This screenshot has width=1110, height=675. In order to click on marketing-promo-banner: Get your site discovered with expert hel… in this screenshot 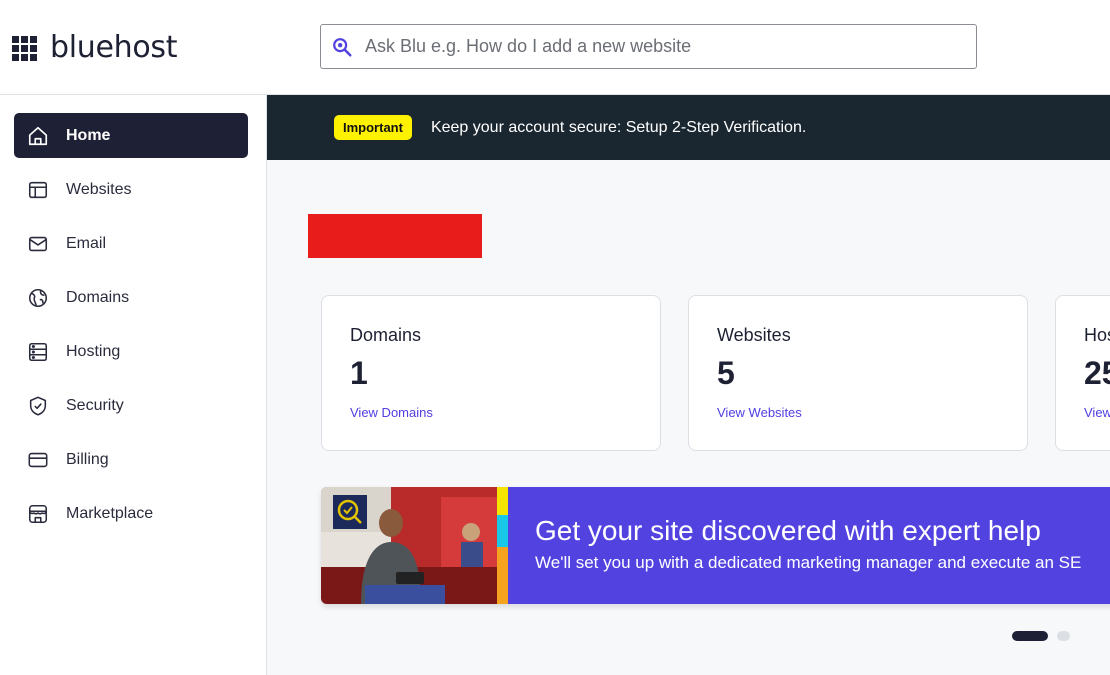, I will do `click(715, 545)`.